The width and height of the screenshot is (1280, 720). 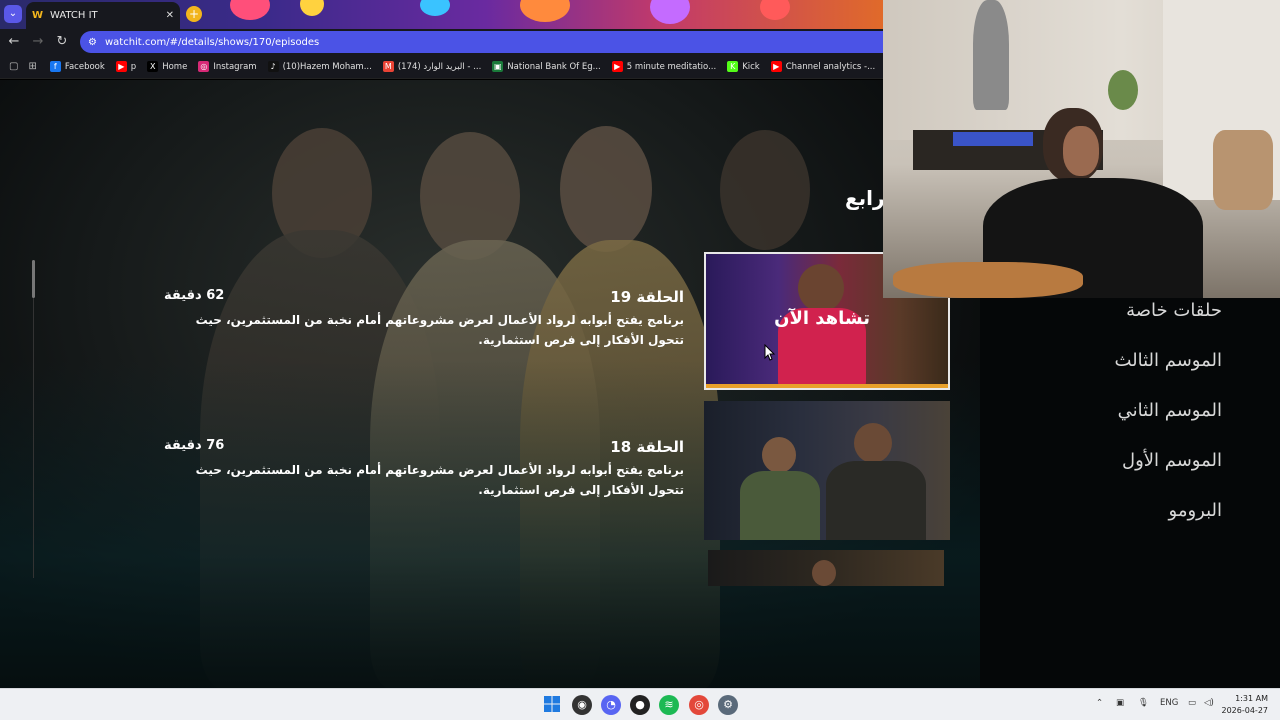 I want to click on season-3: الموسم الثالث, so click(x=1122, y=375).